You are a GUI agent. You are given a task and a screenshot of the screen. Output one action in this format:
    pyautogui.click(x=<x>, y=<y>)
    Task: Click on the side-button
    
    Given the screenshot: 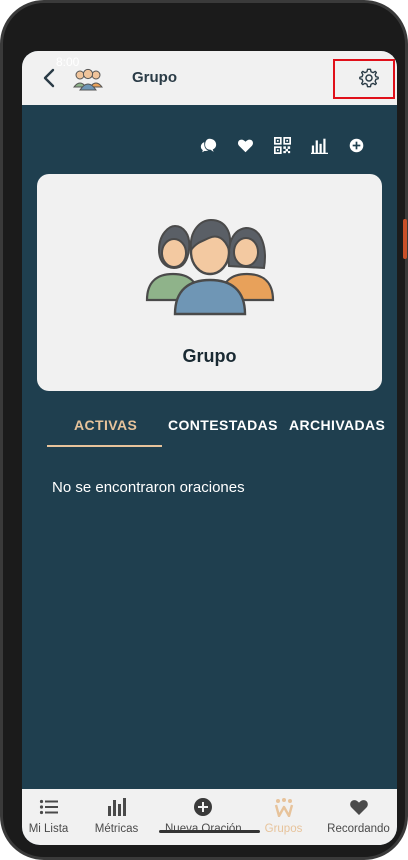 What is the action you would take?
    pyautogui.click(x=405, y=239)
    